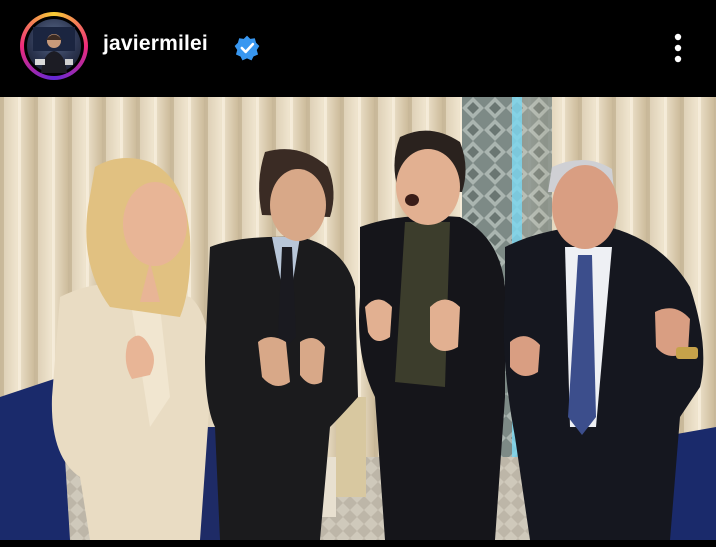 The height and width of the screenshot is (547, 716). I want to click on username-link: javiermilei, so click(155, 44).